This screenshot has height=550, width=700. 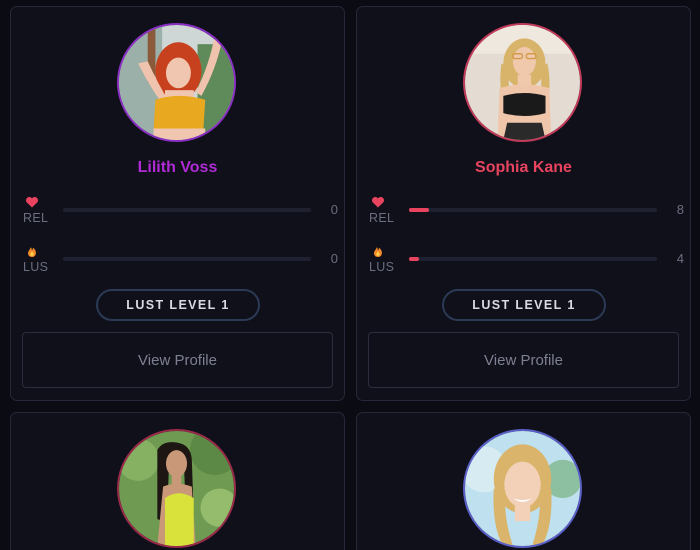 What do you see at coordinates (680, 258) in the screenshot?
I see `stat-value: 4` at bounding box center [680, 258].